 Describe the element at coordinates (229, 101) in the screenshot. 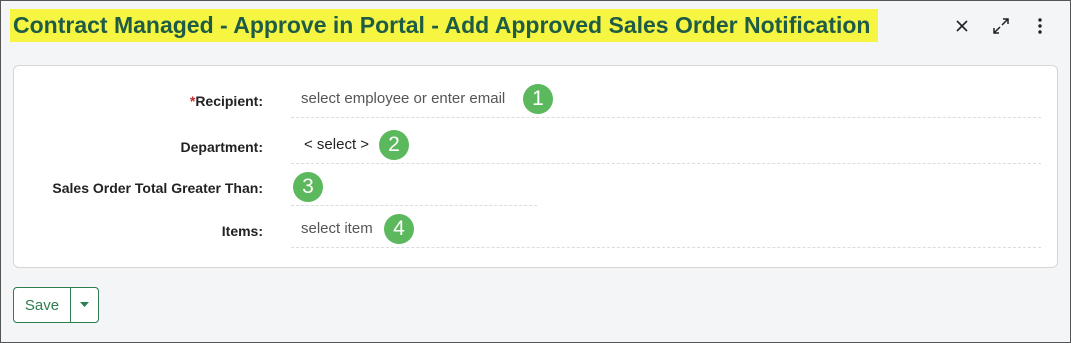

I see `recipient-label-text: Recipient:` at that location.